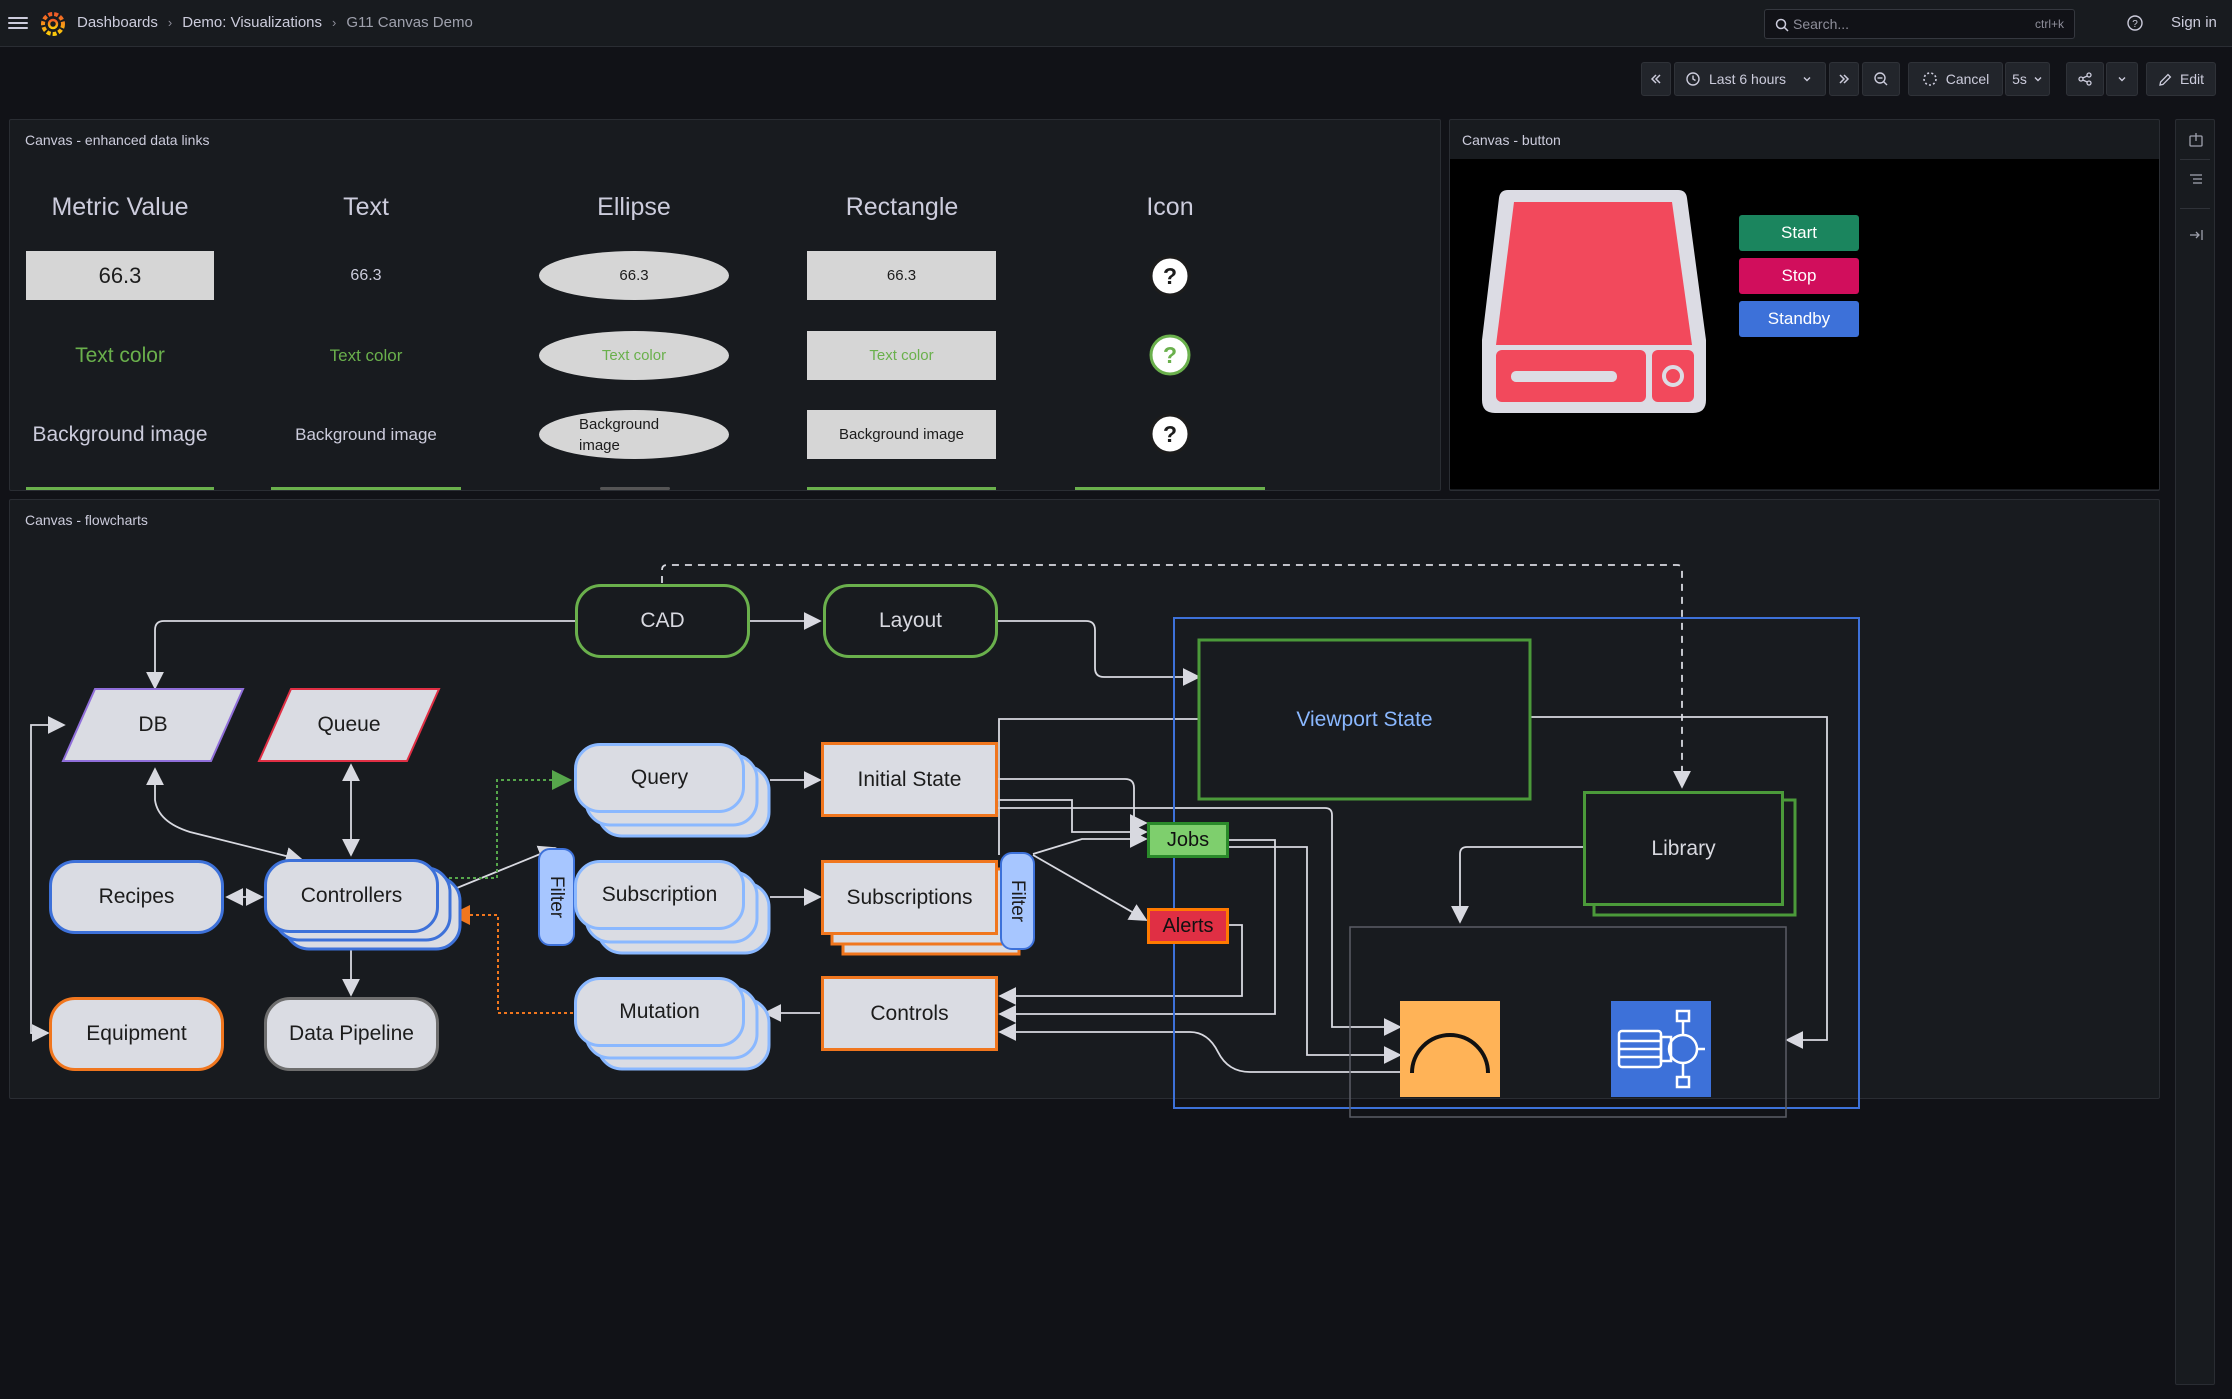 Image resolution: width=2232 pixels, height=1399 pixels. What do you see at coordinates (1188, 926) in the screenshot?
I see `node-alerts: Alerts` at bounding box center [1188, 926].